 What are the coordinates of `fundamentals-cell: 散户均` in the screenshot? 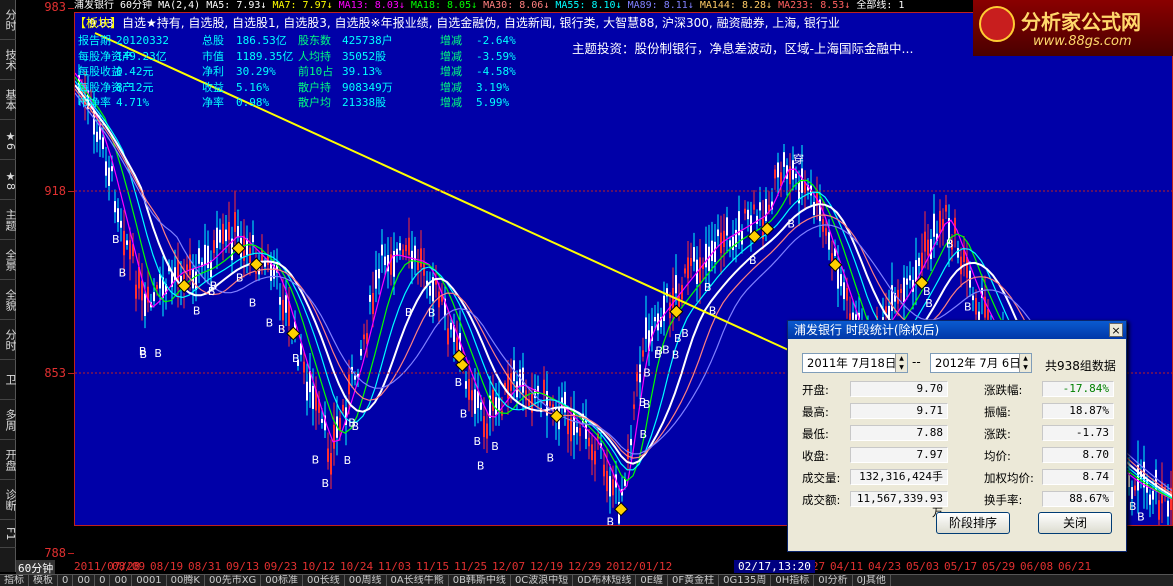 It's located at (314, 102).